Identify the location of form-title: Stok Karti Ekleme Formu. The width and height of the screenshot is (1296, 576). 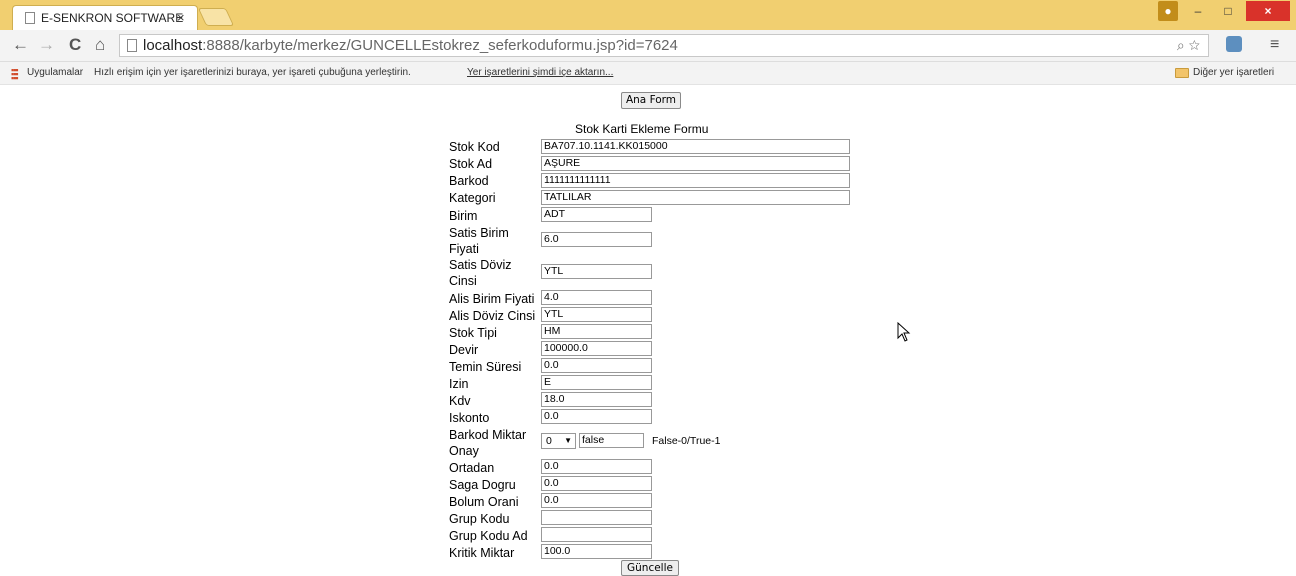
(642, 129).